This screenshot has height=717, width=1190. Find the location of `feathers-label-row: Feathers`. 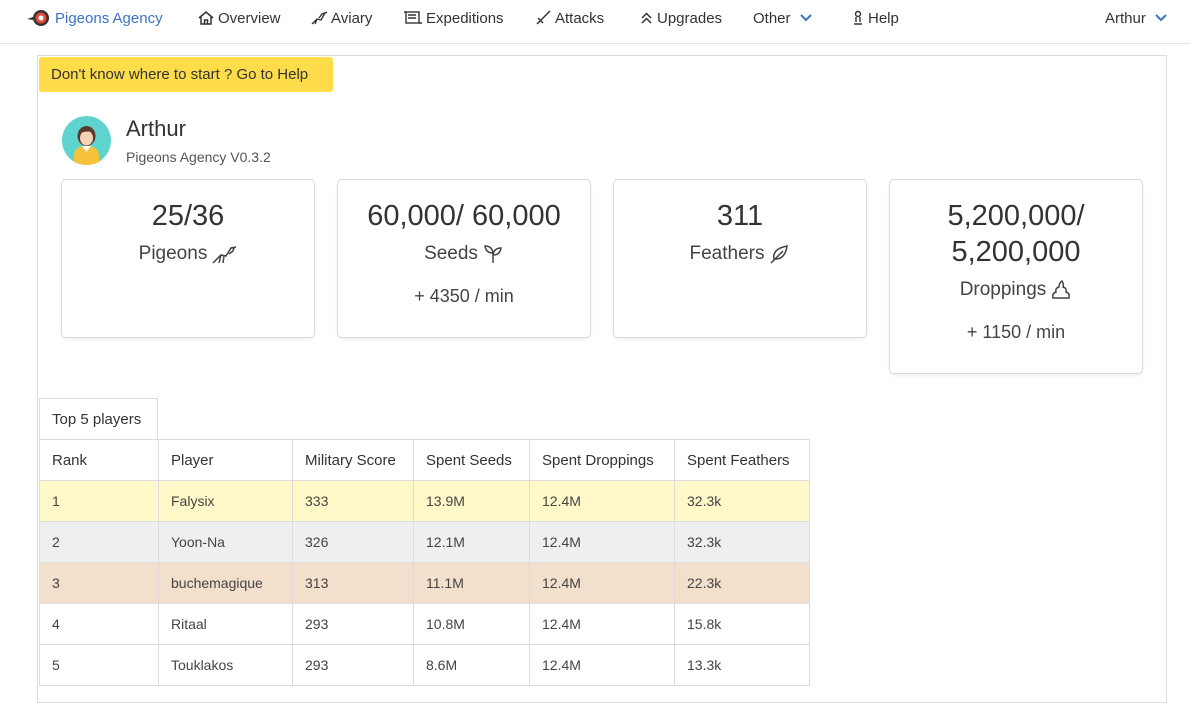

feathers-label-row: Feathers is located at coordinates (740, 254).